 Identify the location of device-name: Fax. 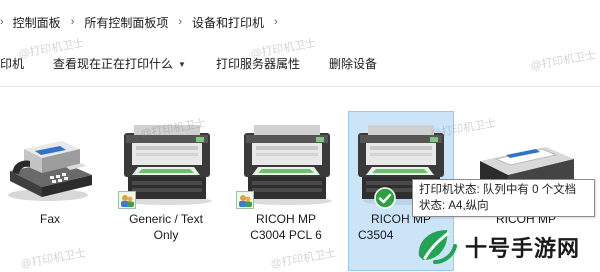
(50, 219).